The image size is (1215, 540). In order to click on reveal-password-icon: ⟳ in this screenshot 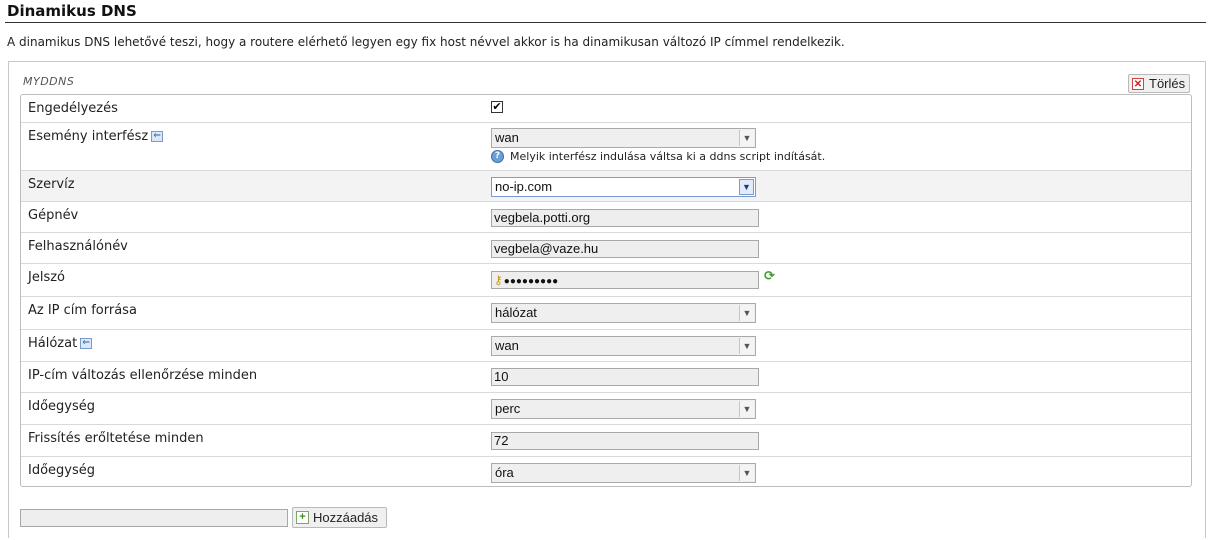, I will do `click(769, 276)`.